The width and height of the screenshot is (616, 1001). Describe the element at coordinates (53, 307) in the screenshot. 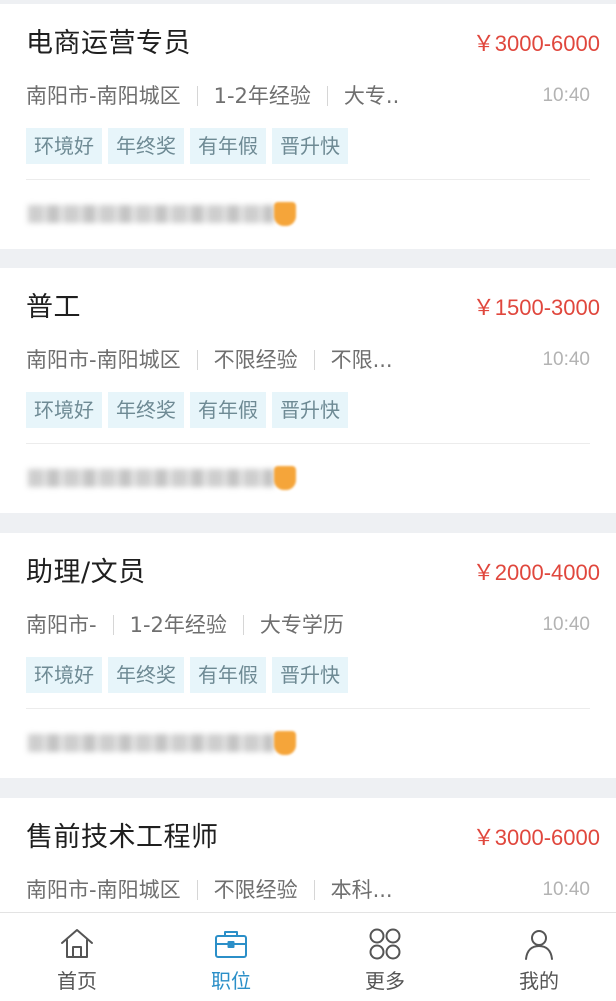

I see `job-title: 普工` at that location.